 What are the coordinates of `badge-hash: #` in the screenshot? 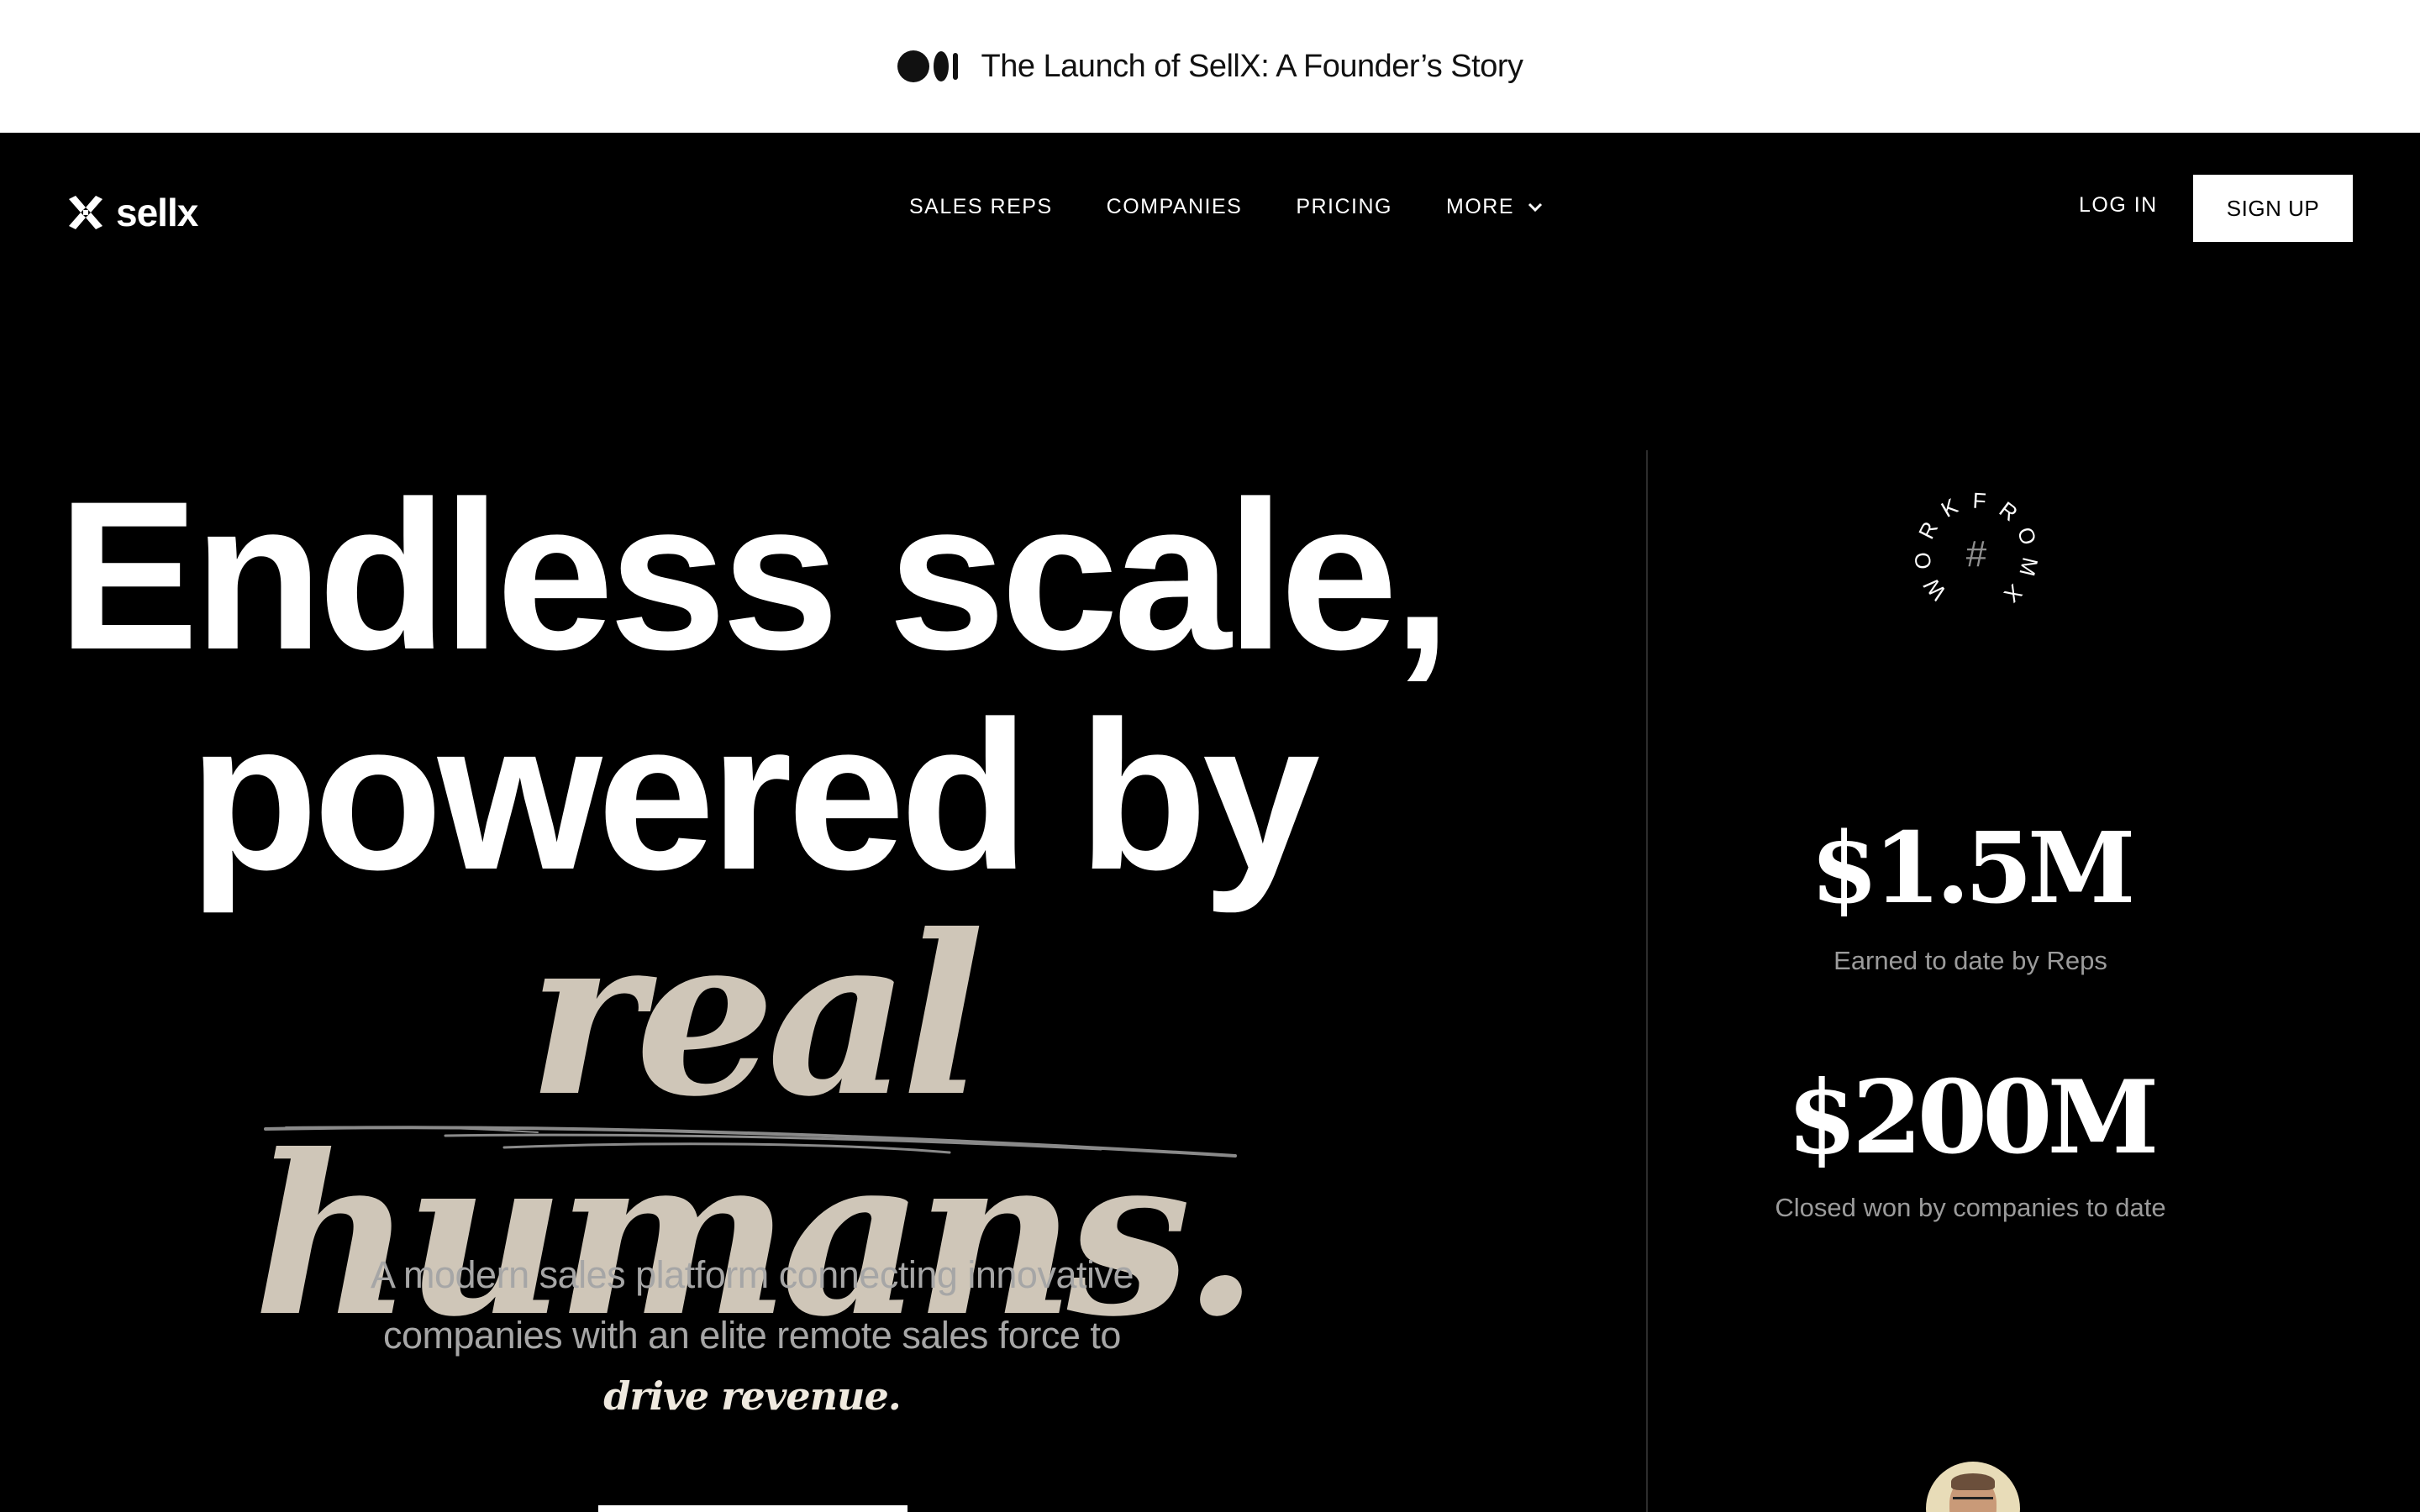 It's located at (1977, 554).